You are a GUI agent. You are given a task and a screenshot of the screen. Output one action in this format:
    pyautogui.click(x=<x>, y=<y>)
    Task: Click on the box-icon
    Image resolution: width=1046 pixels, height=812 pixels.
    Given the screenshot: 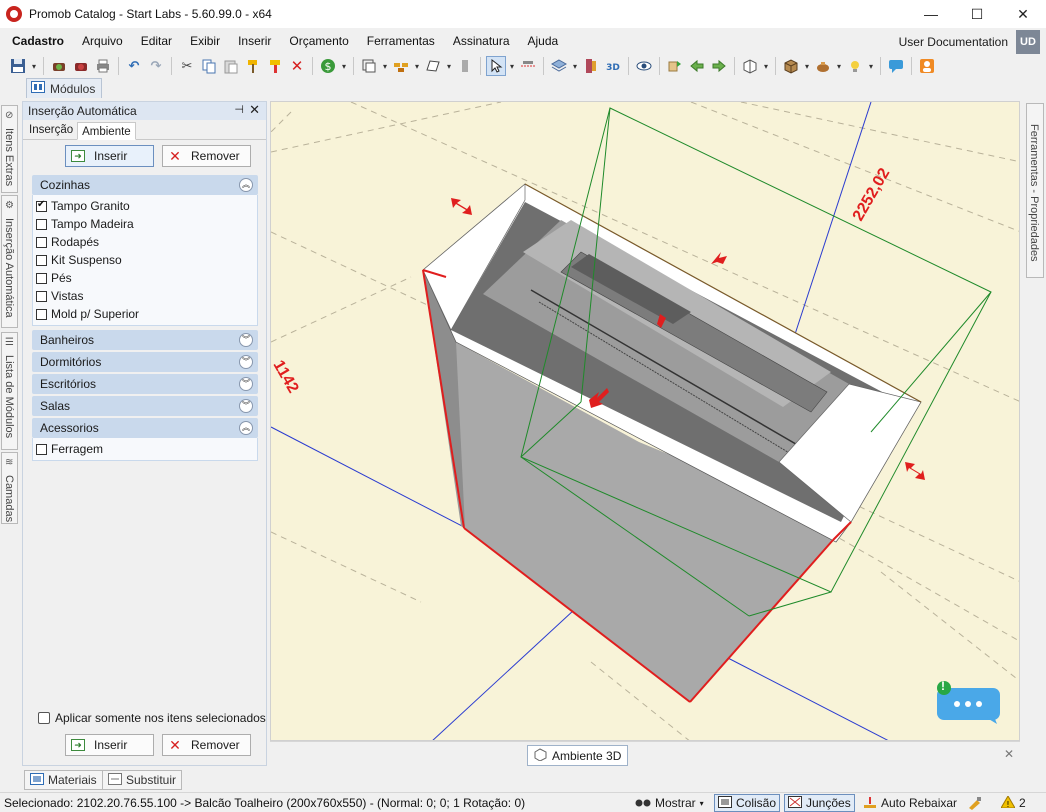 What is the action you would take?
    pyautogui.click(x=791, y=66)
    